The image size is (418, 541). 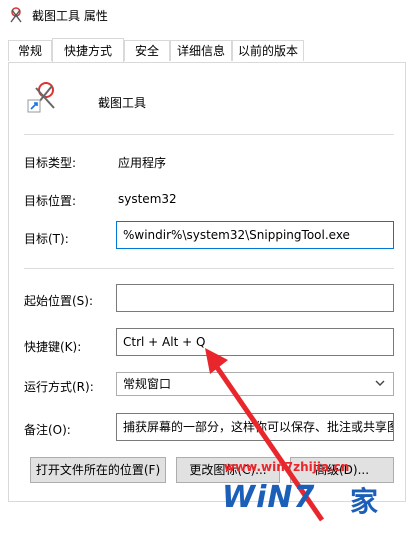 I want to click on shortcut-key-input: Ctrl + Alt + Q, so click(x=255, y=342).